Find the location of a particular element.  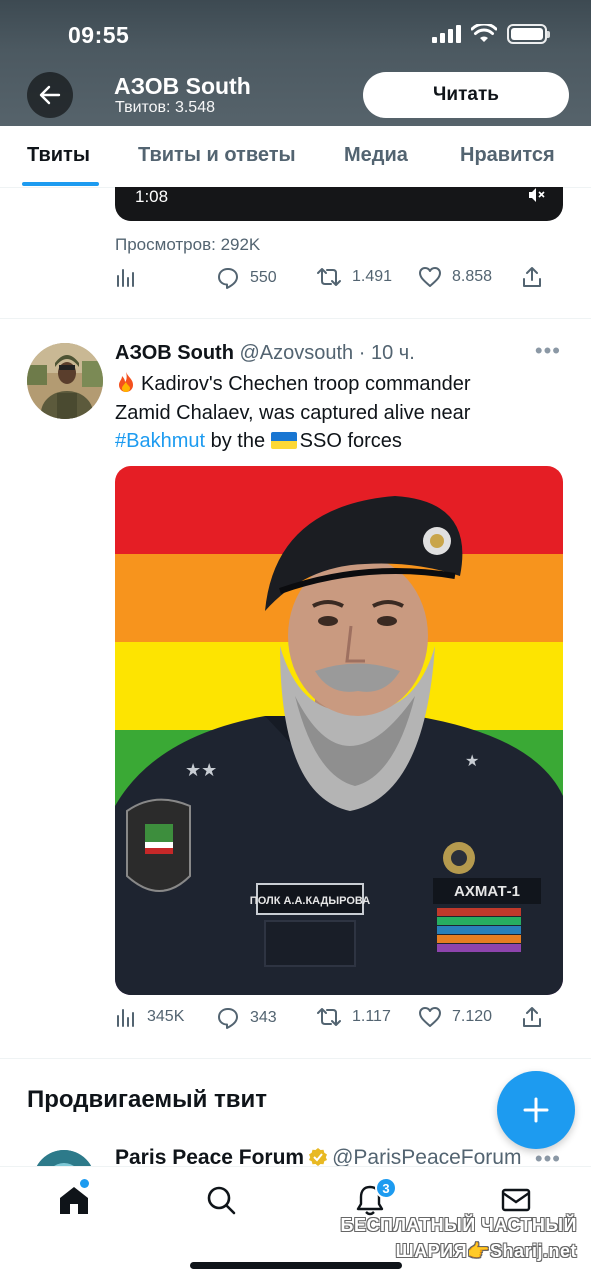

stats-button is located at coordinates (126, 277).